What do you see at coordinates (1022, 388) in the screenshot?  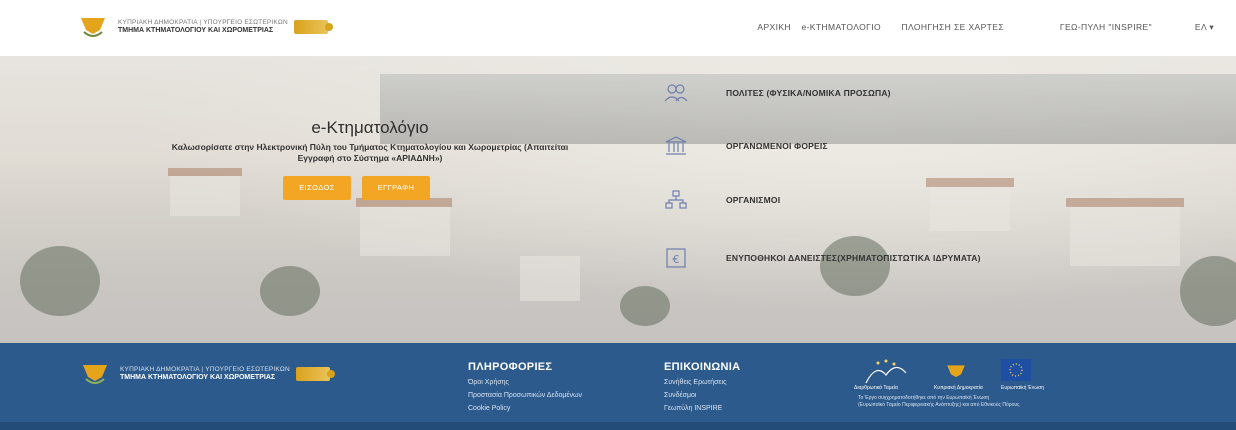 I see `fund-name-eu: Ευρωπαϊκή Ένωση` at bounding box center [1022, 388].